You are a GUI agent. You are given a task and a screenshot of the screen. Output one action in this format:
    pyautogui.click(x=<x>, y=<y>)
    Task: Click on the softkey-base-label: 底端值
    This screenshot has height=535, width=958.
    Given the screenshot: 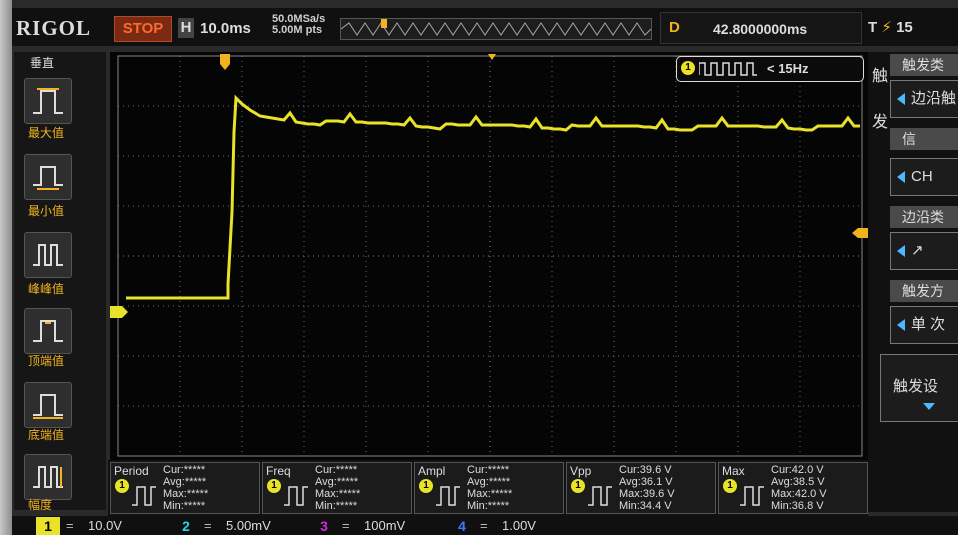 What is the action you would take?
    pyautogui.click(x=46, y=435)
    